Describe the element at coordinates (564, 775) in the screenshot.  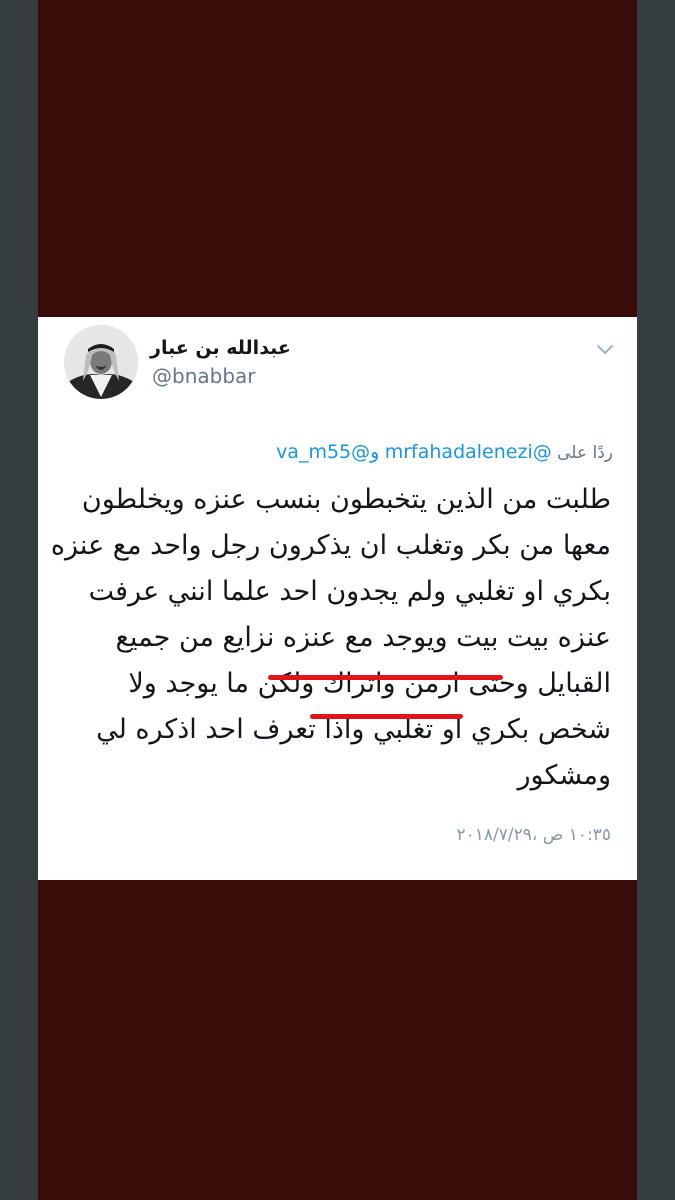
I see `tweet-text-line: ومشكور` at that location.